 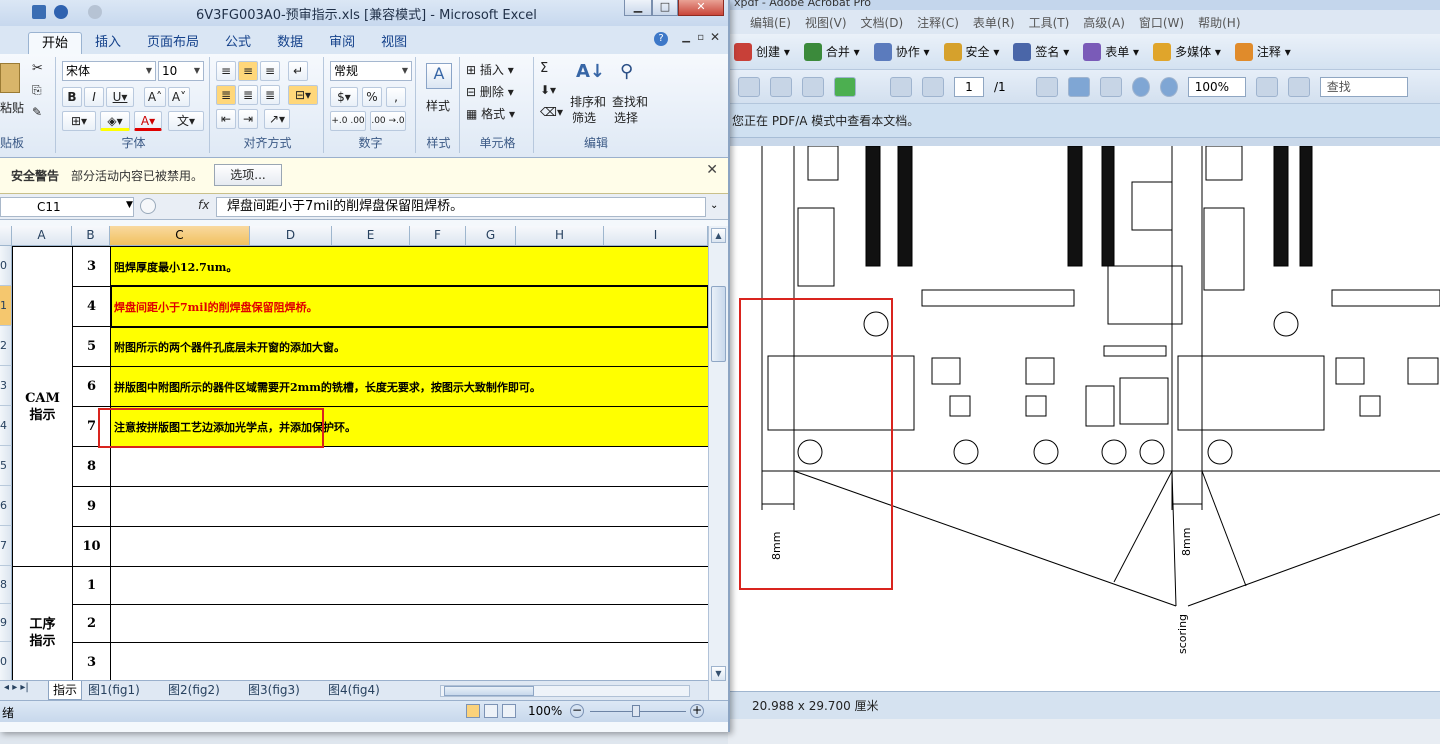 I want to click on ribbon-tab: 插入, so click(x=108, y=43).